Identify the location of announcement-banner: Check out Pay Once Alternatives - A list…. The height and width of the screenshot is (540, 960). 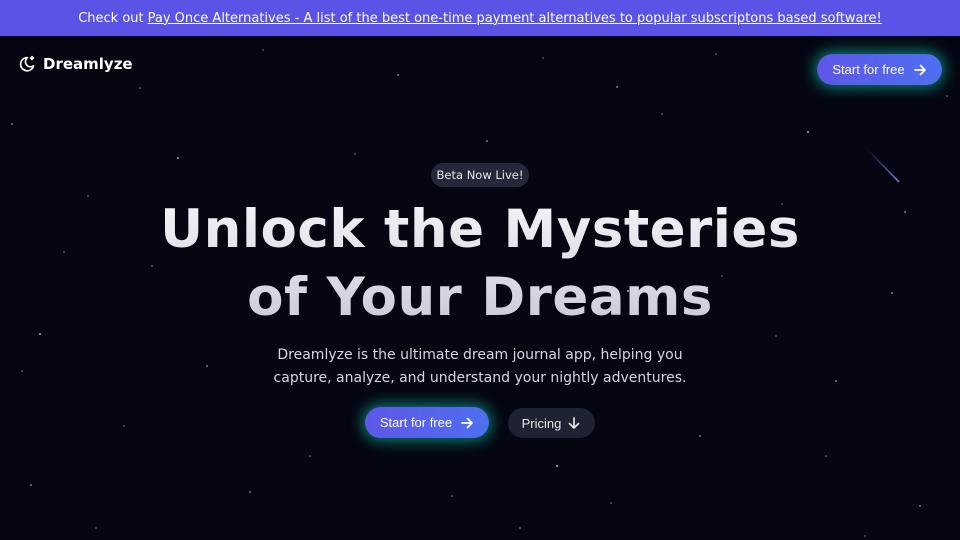
(480, 18).